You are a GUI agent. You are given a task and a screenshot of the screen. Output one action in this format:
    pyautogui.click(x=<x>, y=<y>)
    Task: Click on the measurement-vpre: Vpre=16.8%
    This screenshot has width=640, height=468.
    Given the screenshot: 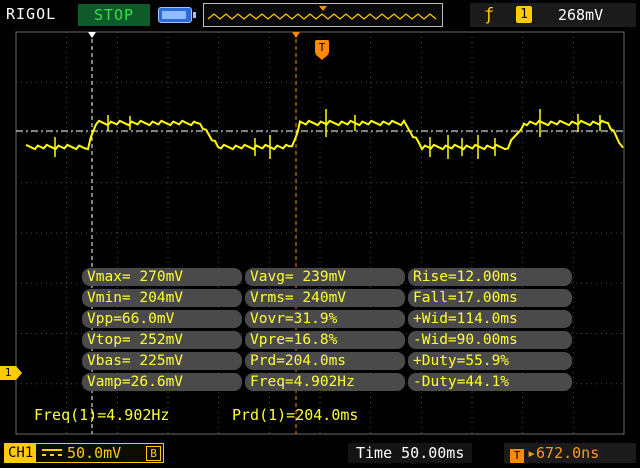 What is the action you would take?
    pyautogui.click(x=325, y=340)
    